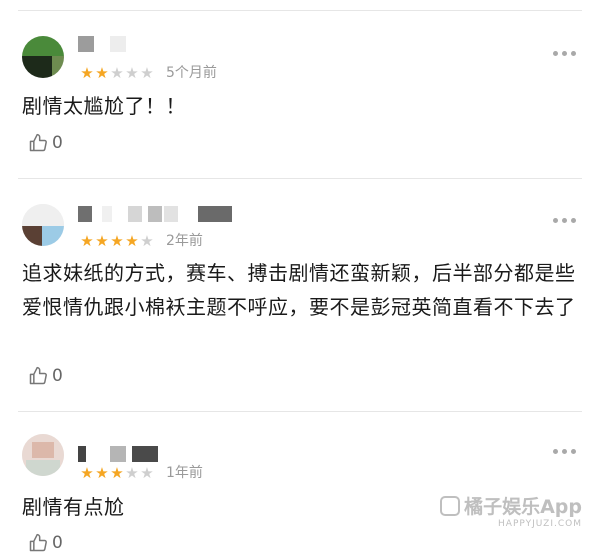 This screenshot has width=600, height=553. What do you see at coordinates (104, 106) in the screenshot?
I see `review-text: 剧情太尴尬了！！` at bounding box center [104, 106].